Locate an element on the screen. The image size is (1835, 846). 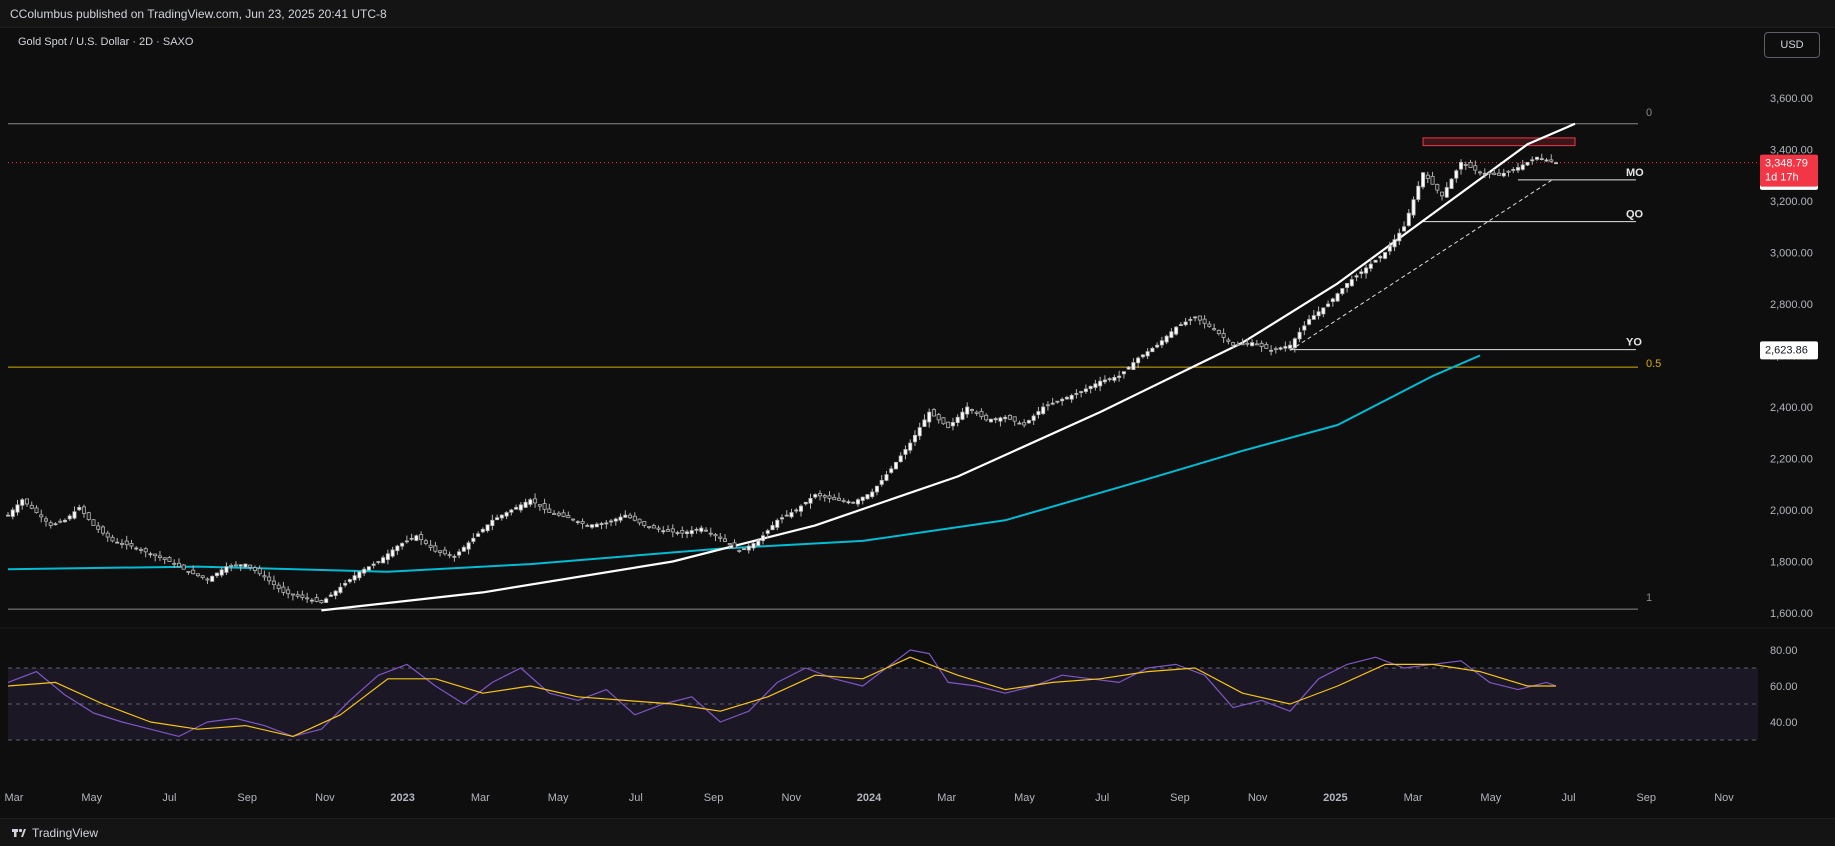
time-axis-label: May is located at coordinates (1490, 798).